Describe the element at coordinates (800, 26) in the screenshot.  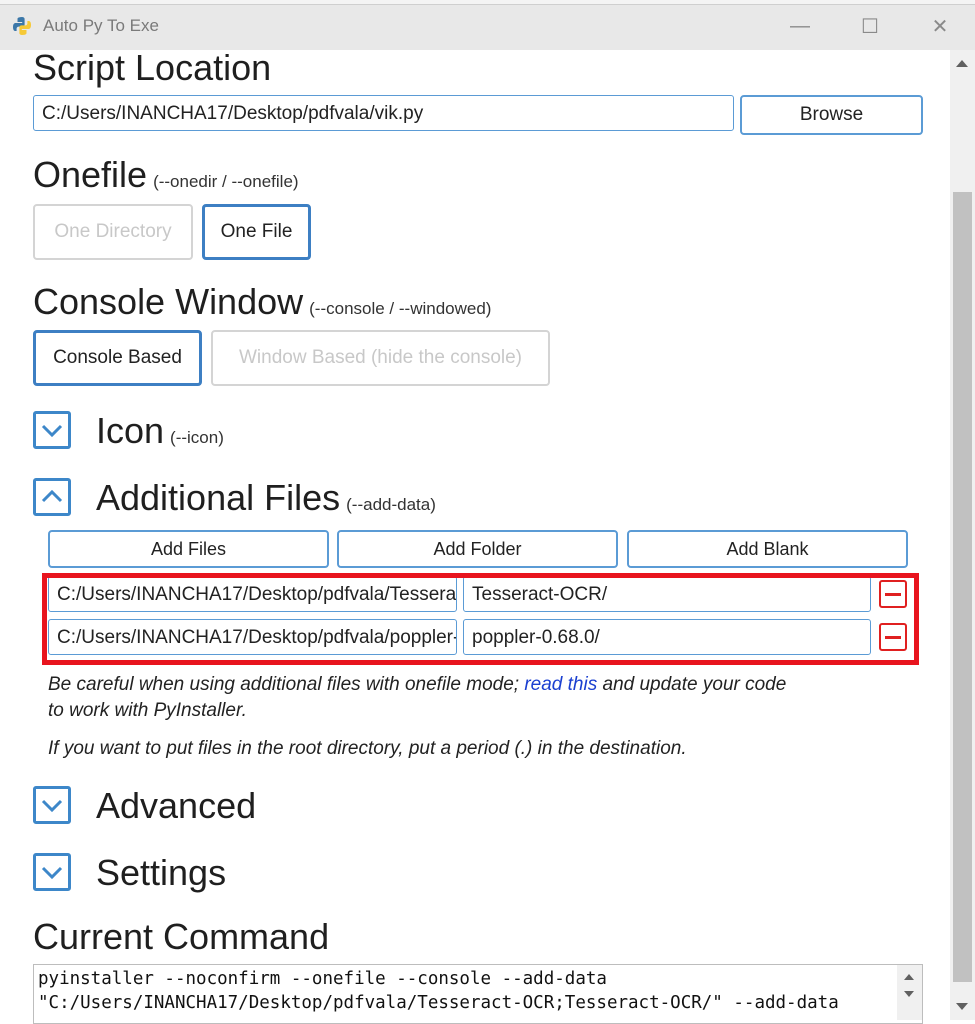
I see `minimize-icon: —` at that location.